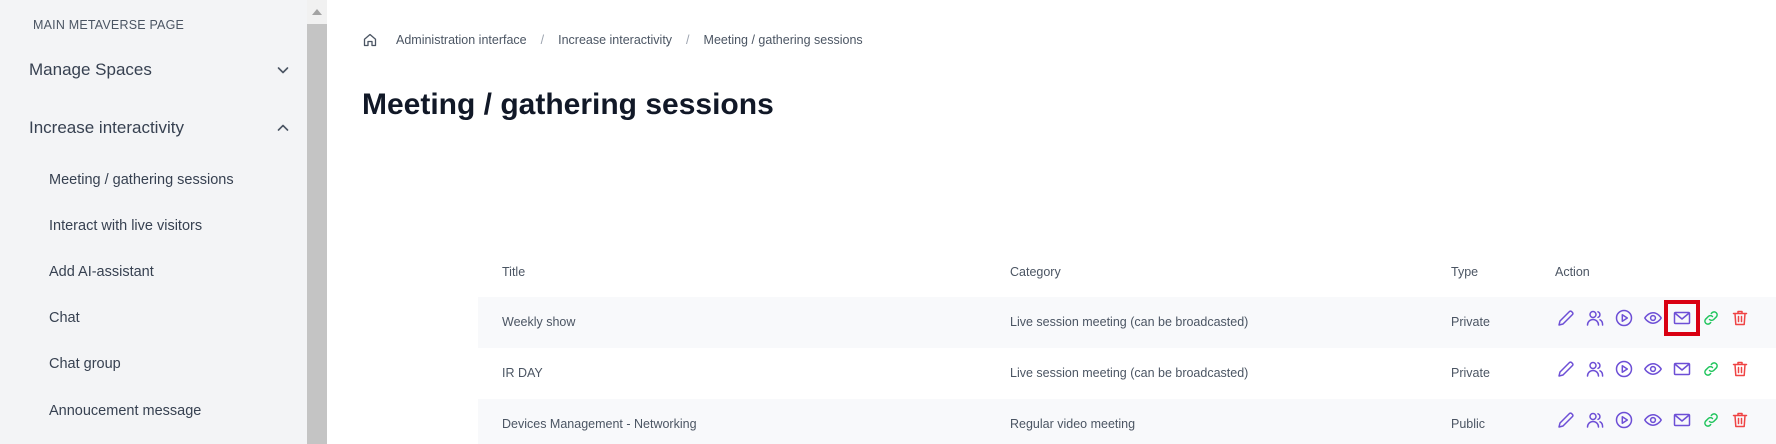  Describe the element at coordinates (539, 322) in the screenshot. I see `cell-title: Weekly show` at that location.